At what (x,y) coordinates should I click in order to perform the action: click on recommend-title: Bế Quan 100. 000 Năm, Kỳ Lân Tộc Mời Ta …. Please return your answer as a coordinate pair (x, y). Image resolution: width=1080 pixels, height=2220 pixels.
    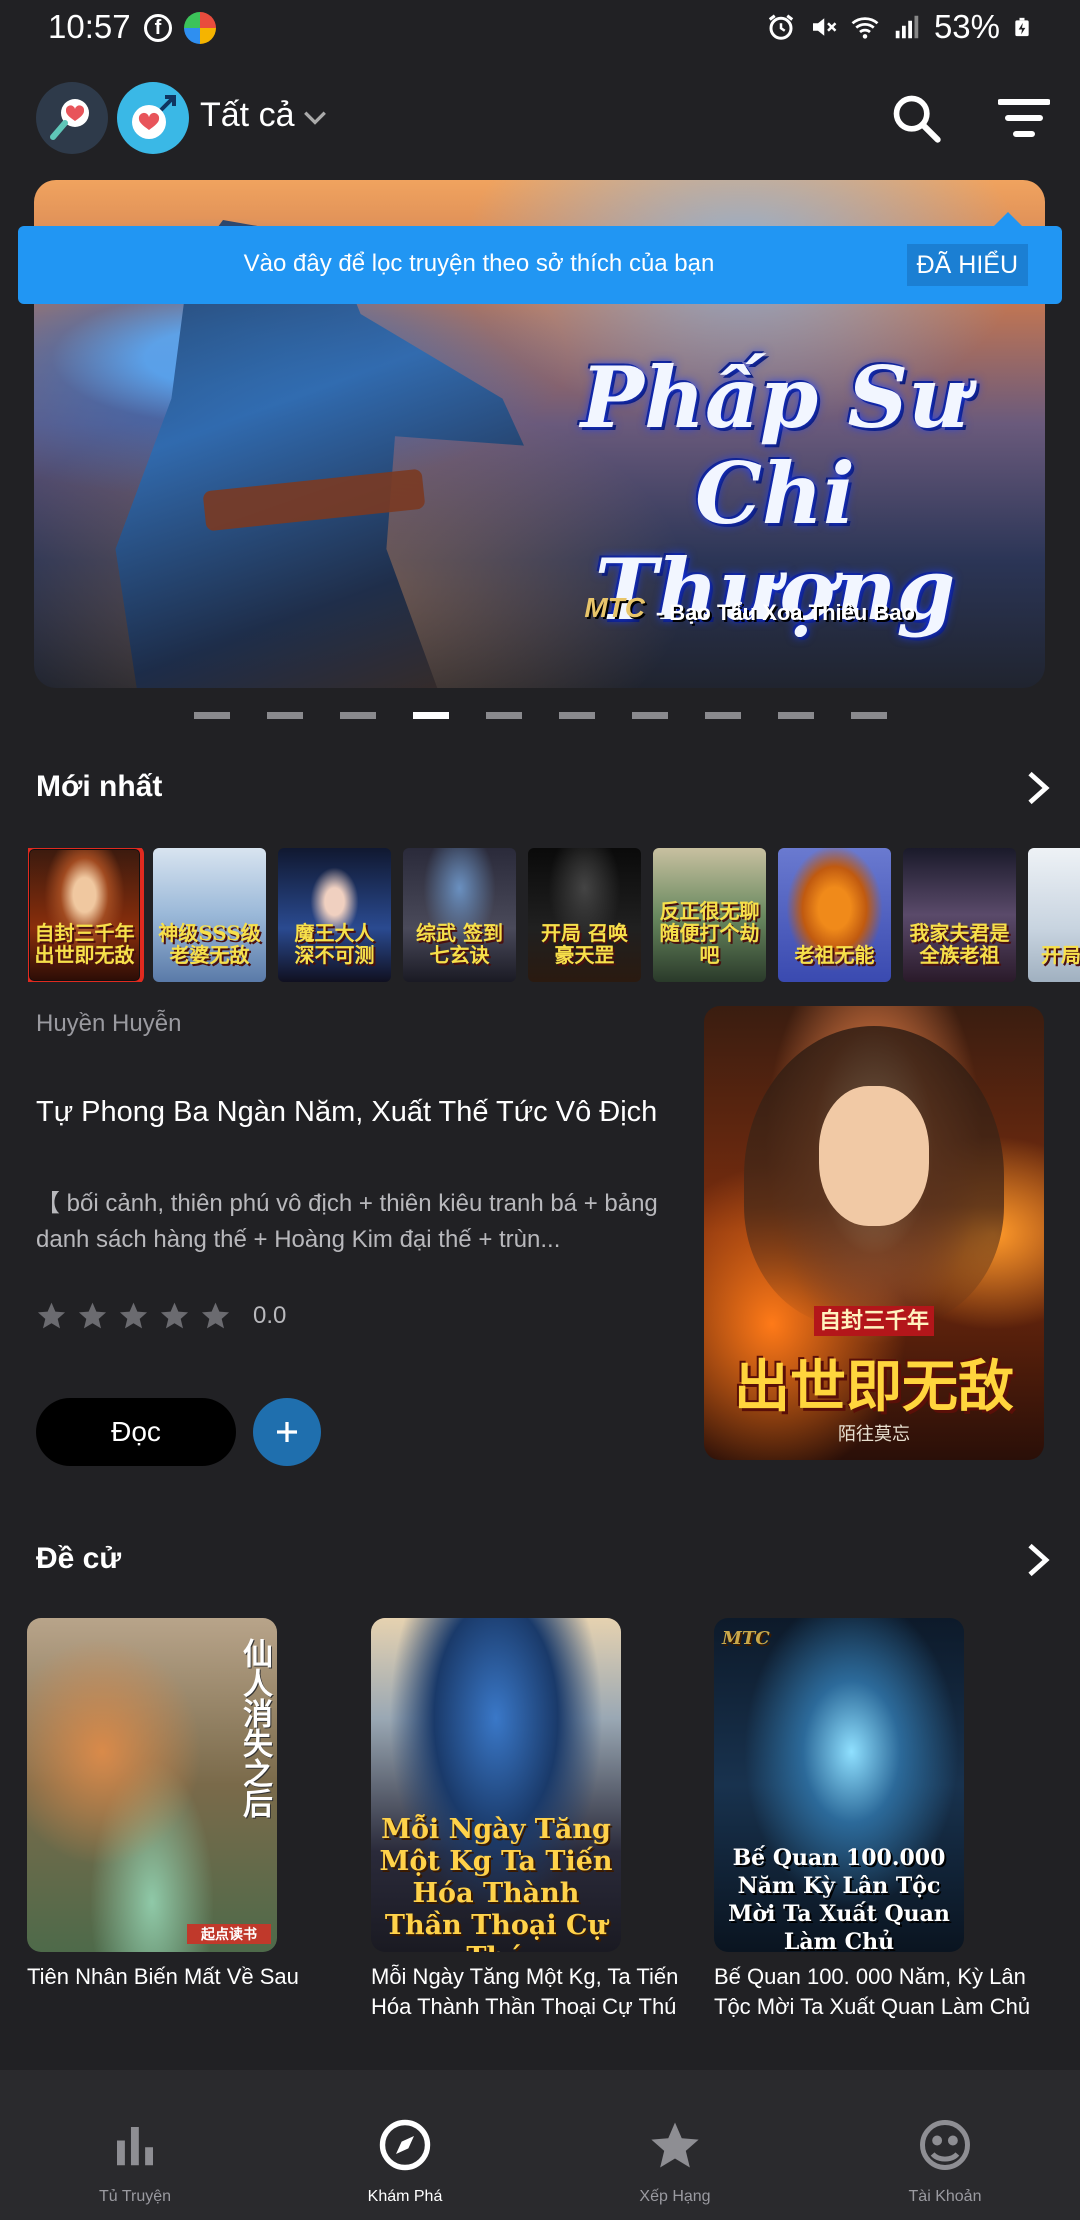
    Looking at the image, I should click on (879, 1992).